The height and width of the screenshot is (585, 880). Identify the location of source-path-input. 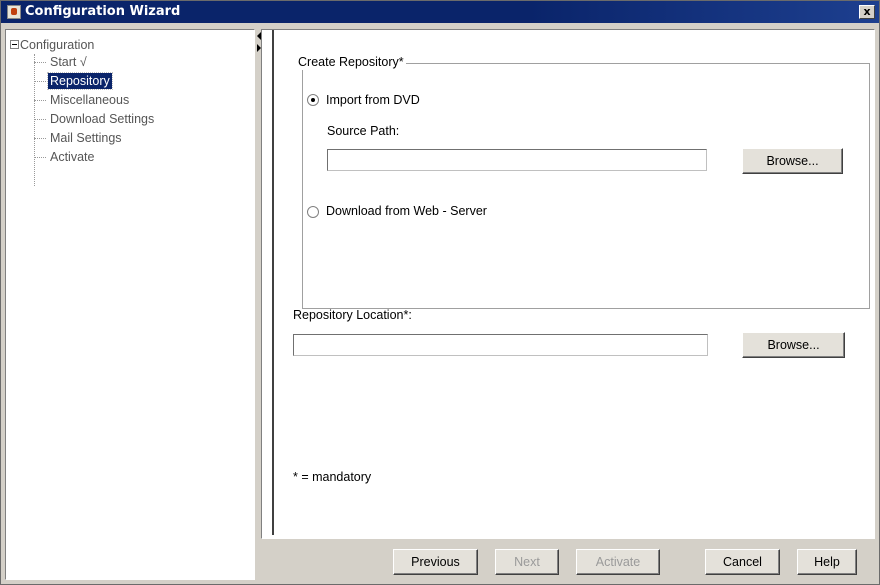
(517, 160).